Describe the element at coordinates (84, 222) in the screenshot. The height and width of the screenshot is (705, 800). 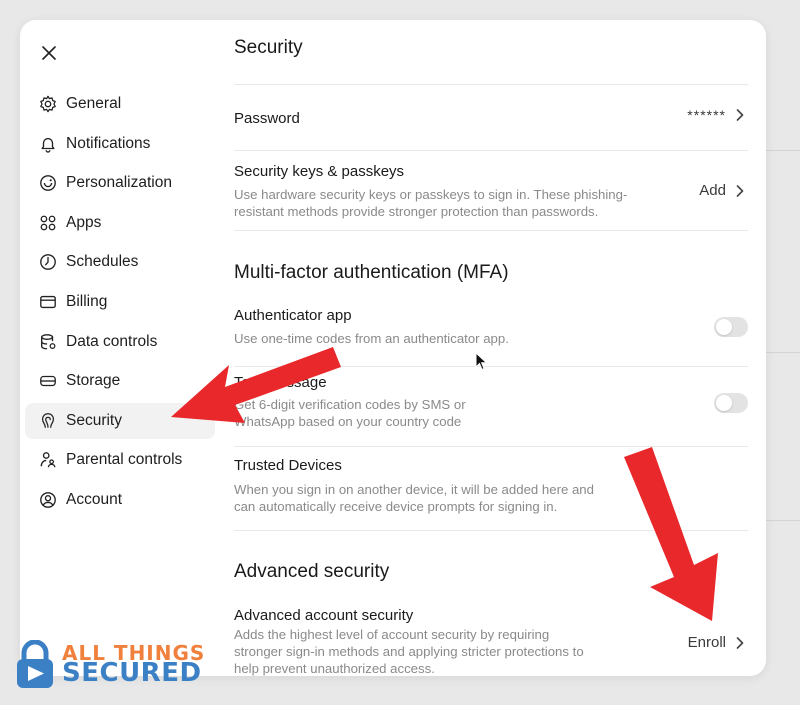
I see `sidebar-item-label: Apps` at that location.